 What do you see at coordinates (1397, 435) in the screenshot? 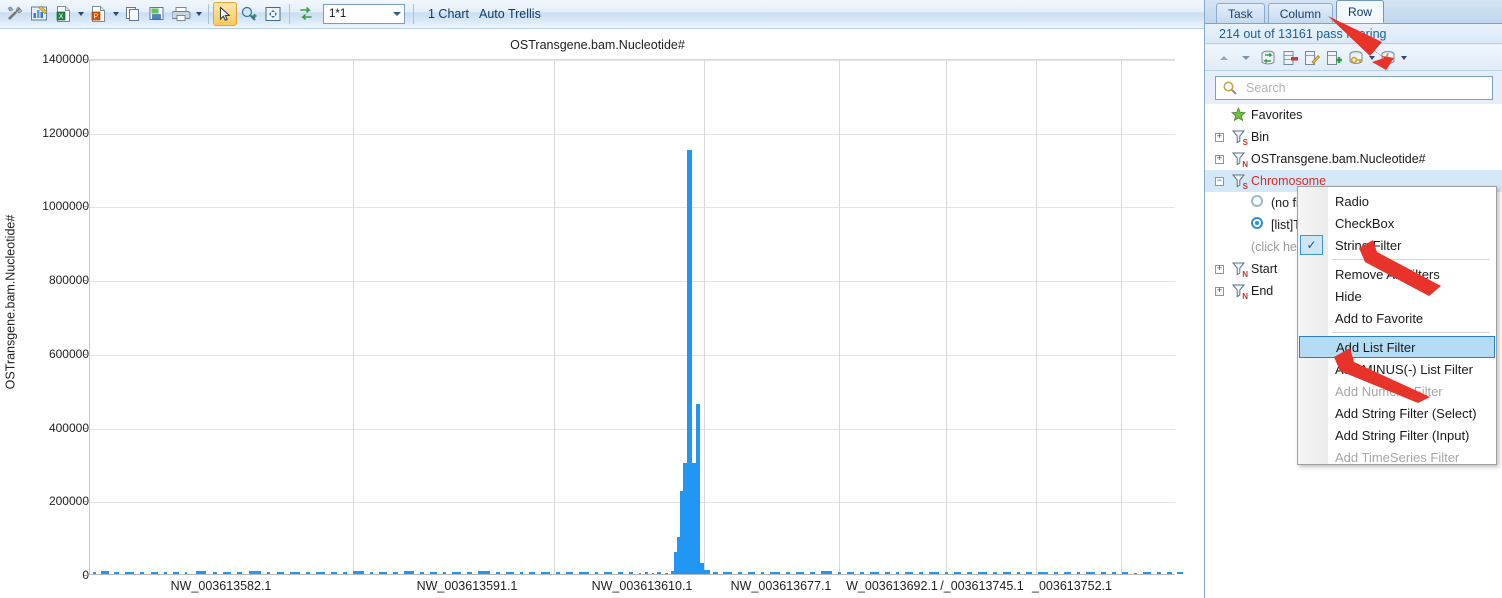
I see `menu-item-add-string-filter-input: Add String Filter (Input)` at bounding box center [1397, 435].